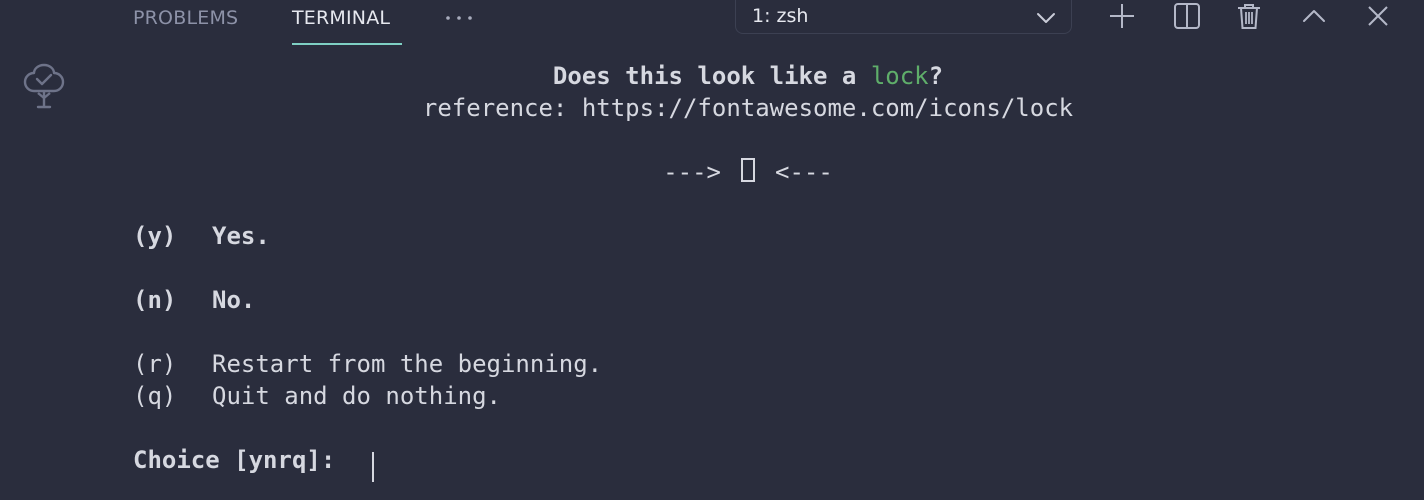 The image size is (1424, 500). I want to click on option-restart: (r) Restart from the beginning., so click(367, 364).